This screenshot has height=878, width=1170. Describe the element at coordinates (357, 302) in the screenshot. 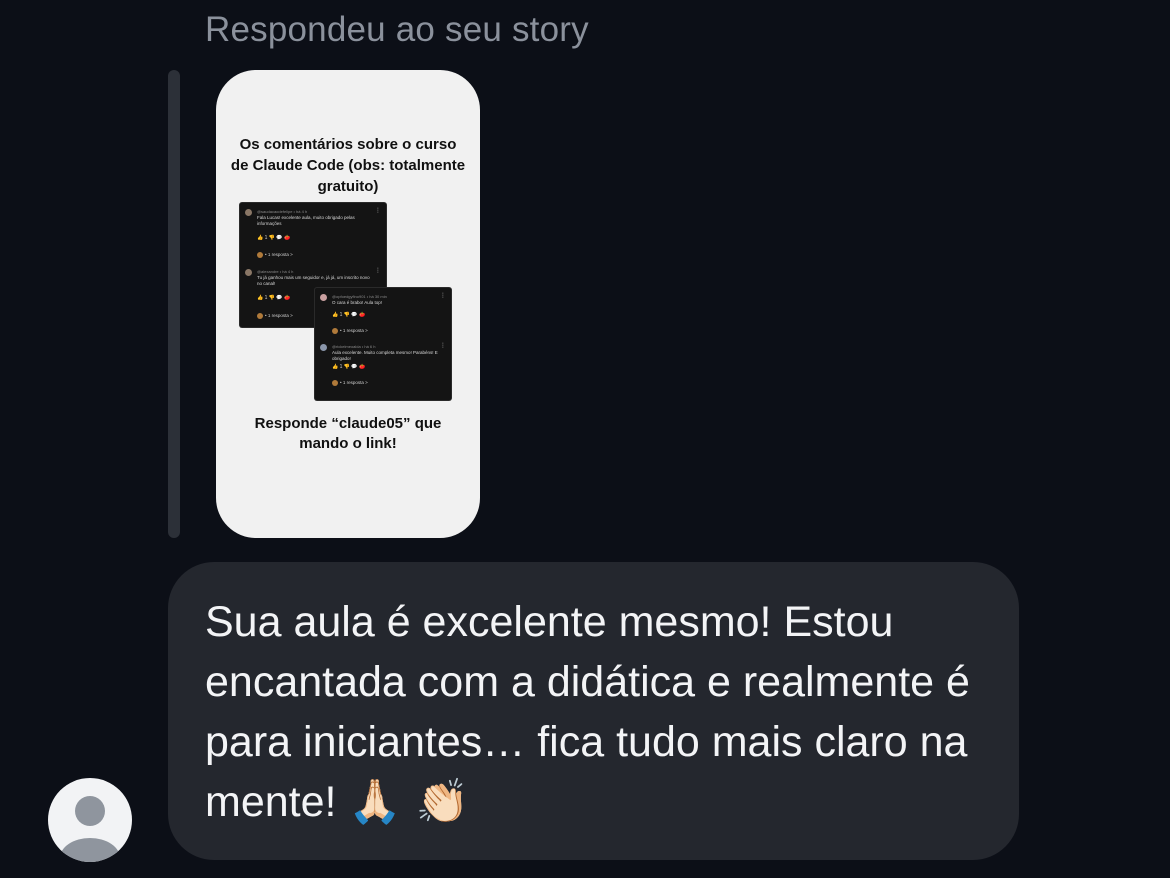

I see `comment-text: O cara é brabo! Aula top!` at that location.